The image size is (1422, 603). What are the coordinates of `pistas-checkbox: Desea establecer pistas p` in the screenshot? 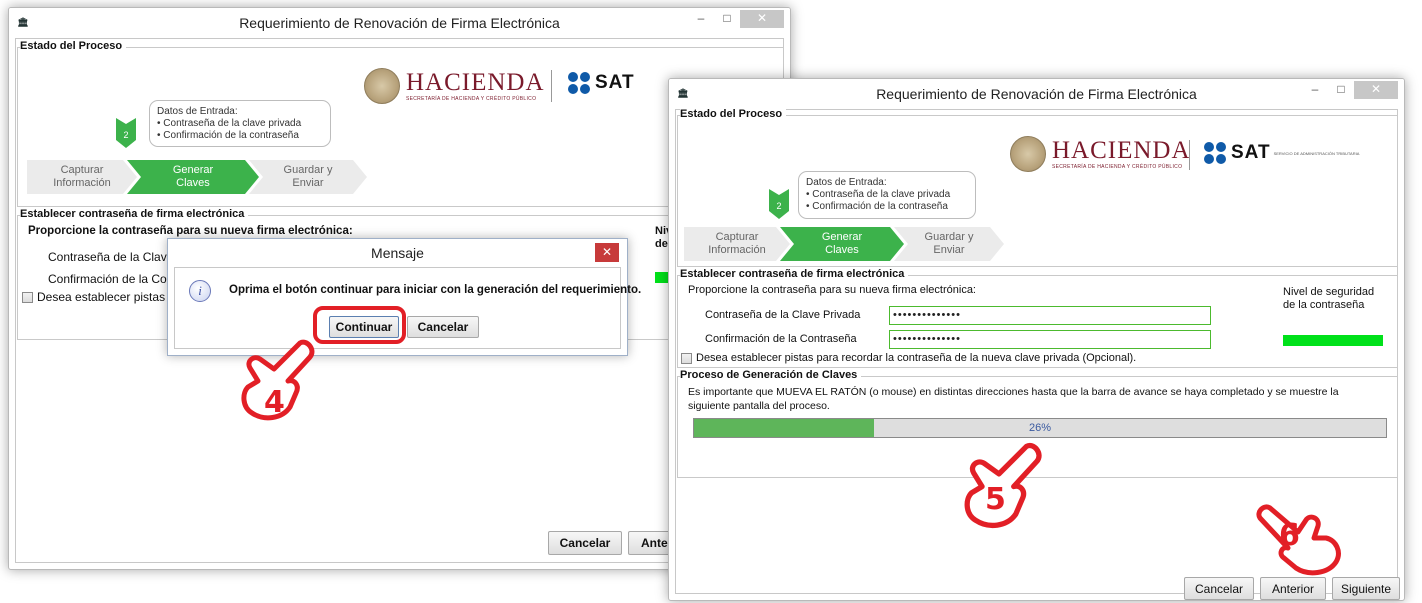 It's located at (98, 297).